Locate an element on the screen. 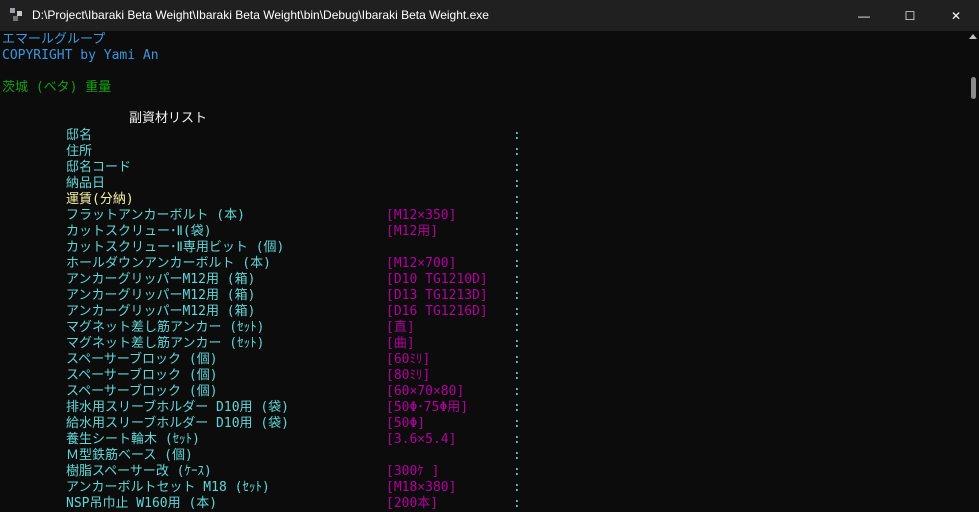 This screenshot has height=512, width=979. program-title: 茨城 (ベタ) 重量 is located at coordinates (57, 87).